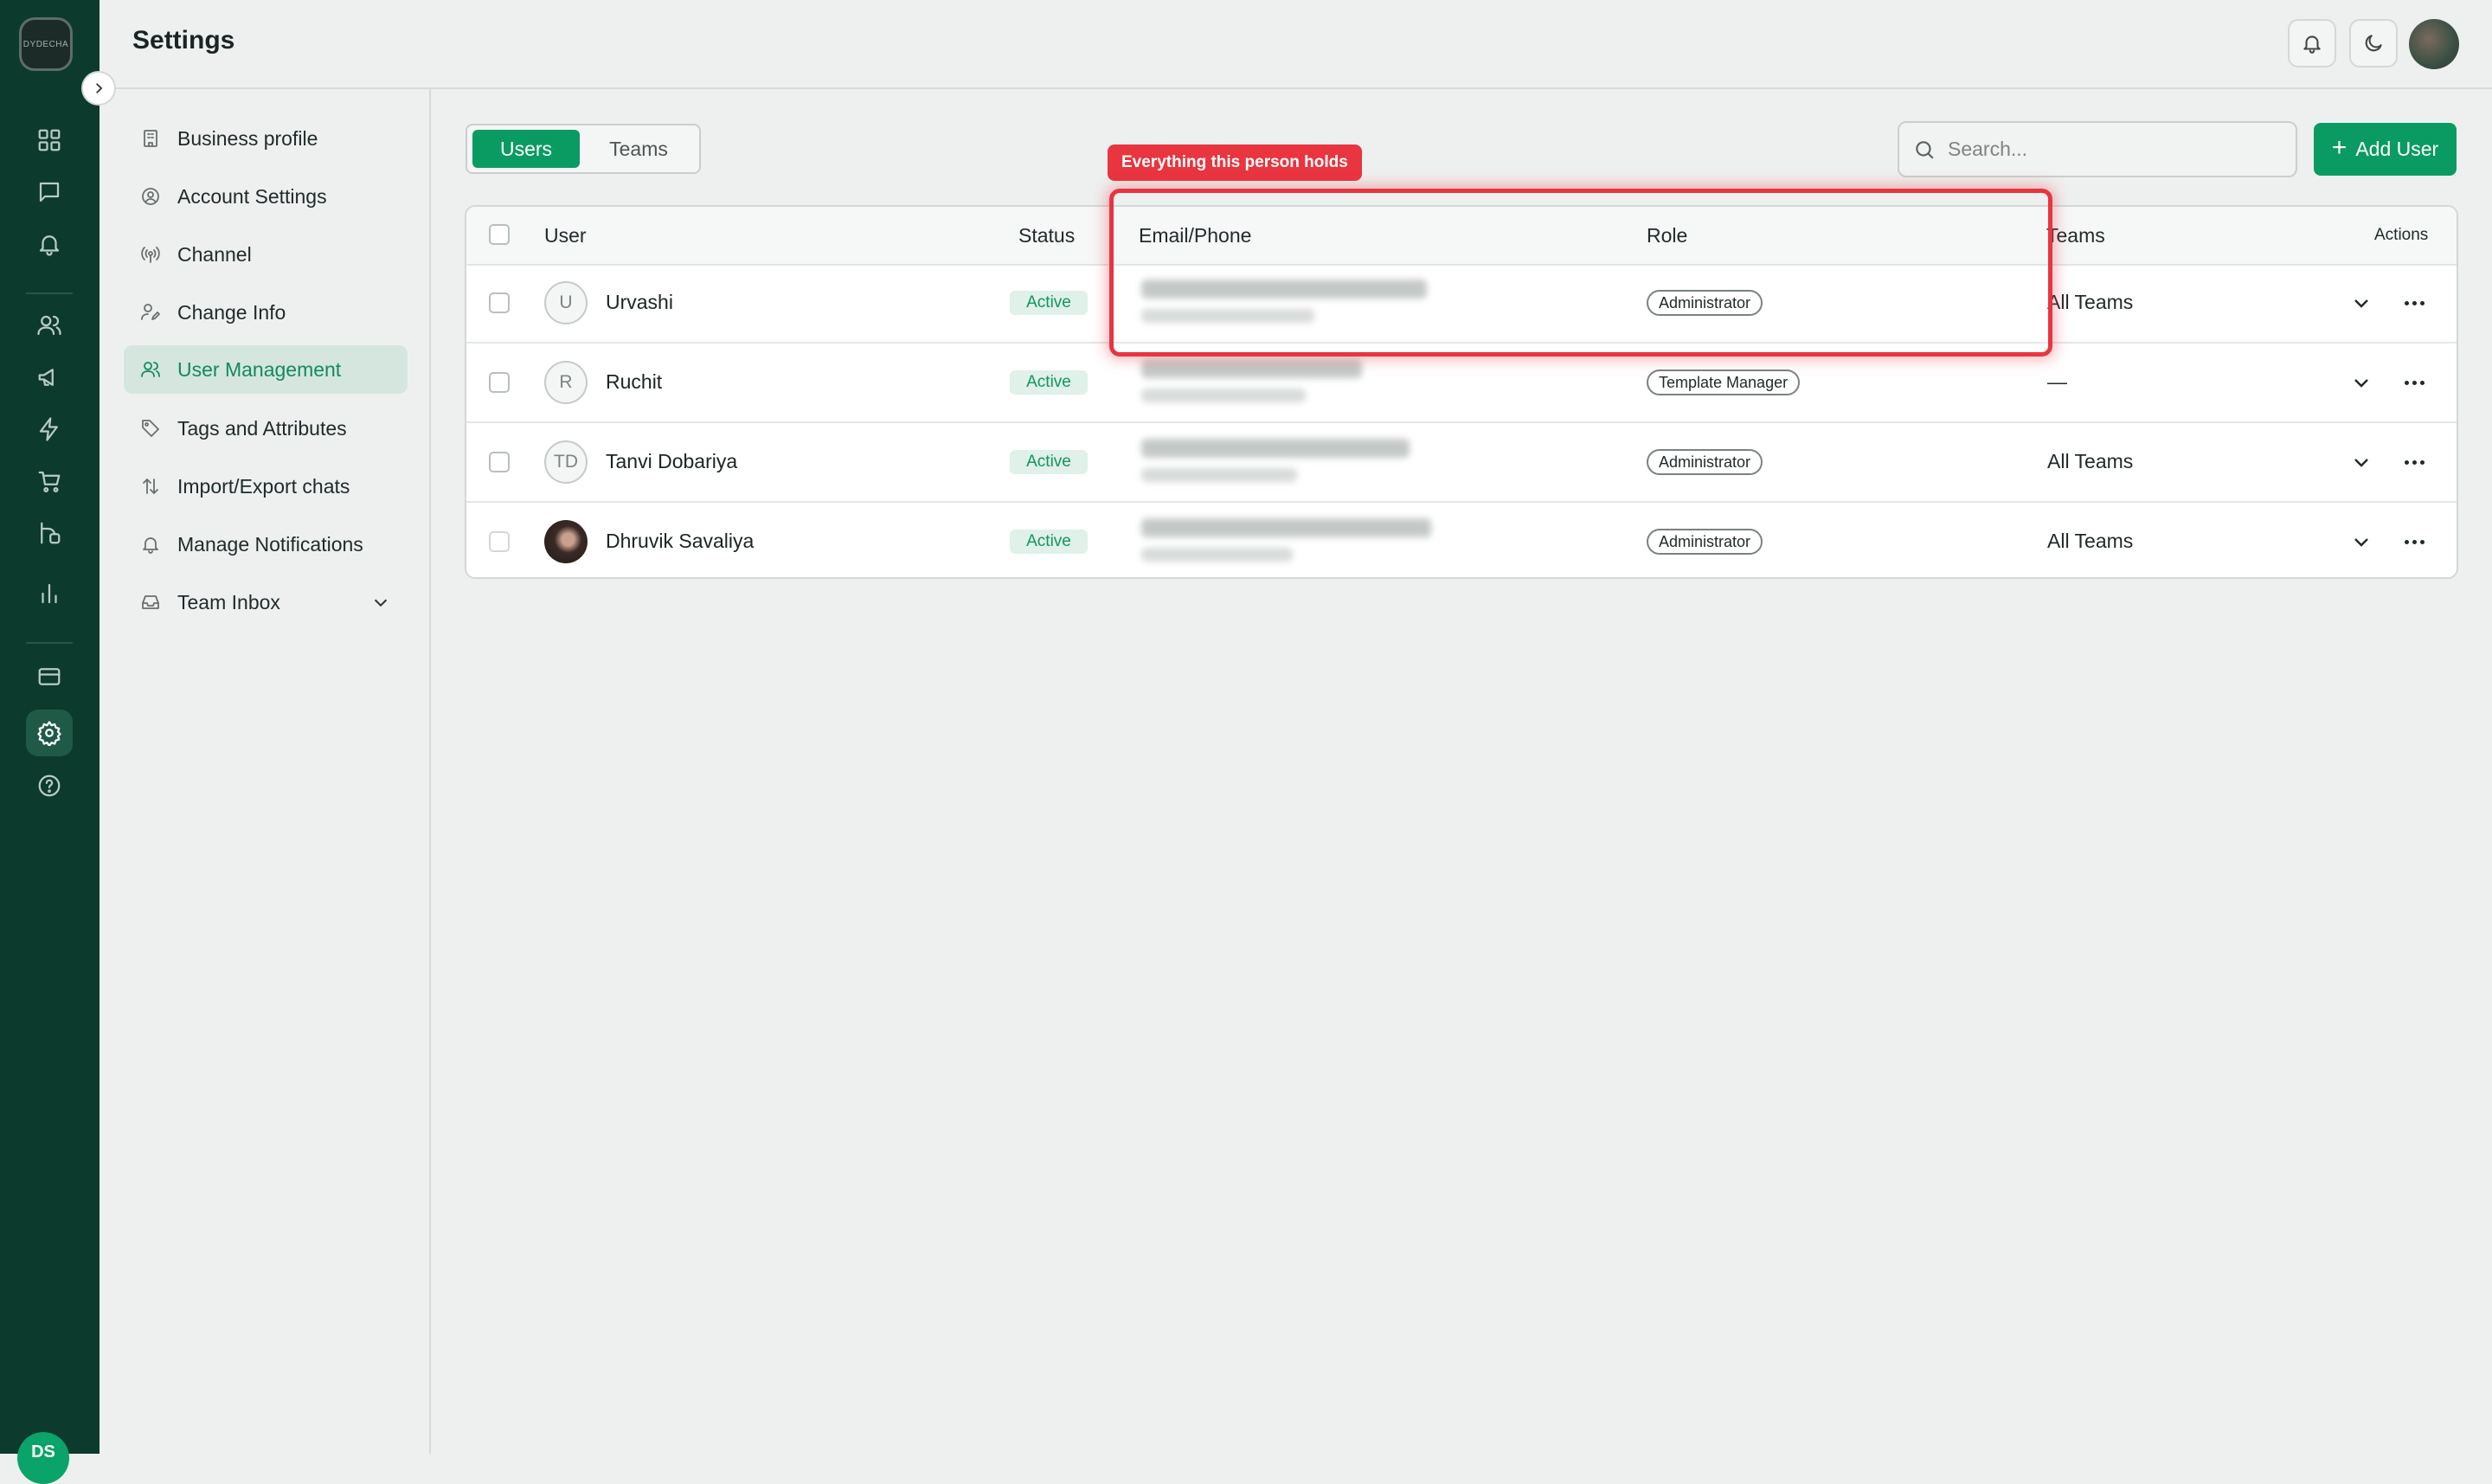 The image size is (2492, 1484). Describe the element at coordinates (566, 235) in the screenshot. I see `column-header-user: User` at that location.